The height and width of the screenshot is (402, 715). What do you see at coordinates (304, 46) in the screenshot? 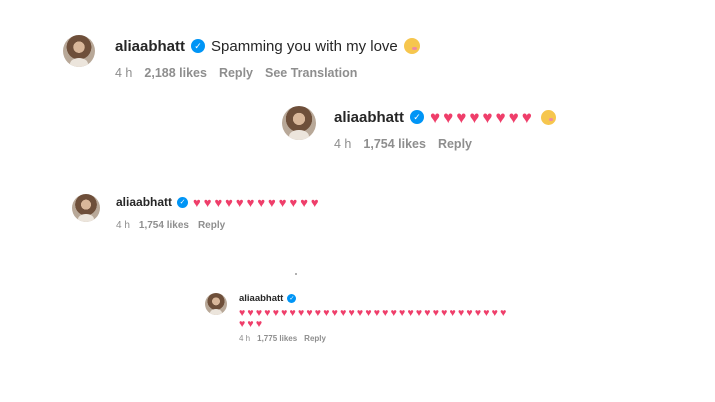
I see `comment-text: Spamming you with my love` at bounding box center [304, 46].